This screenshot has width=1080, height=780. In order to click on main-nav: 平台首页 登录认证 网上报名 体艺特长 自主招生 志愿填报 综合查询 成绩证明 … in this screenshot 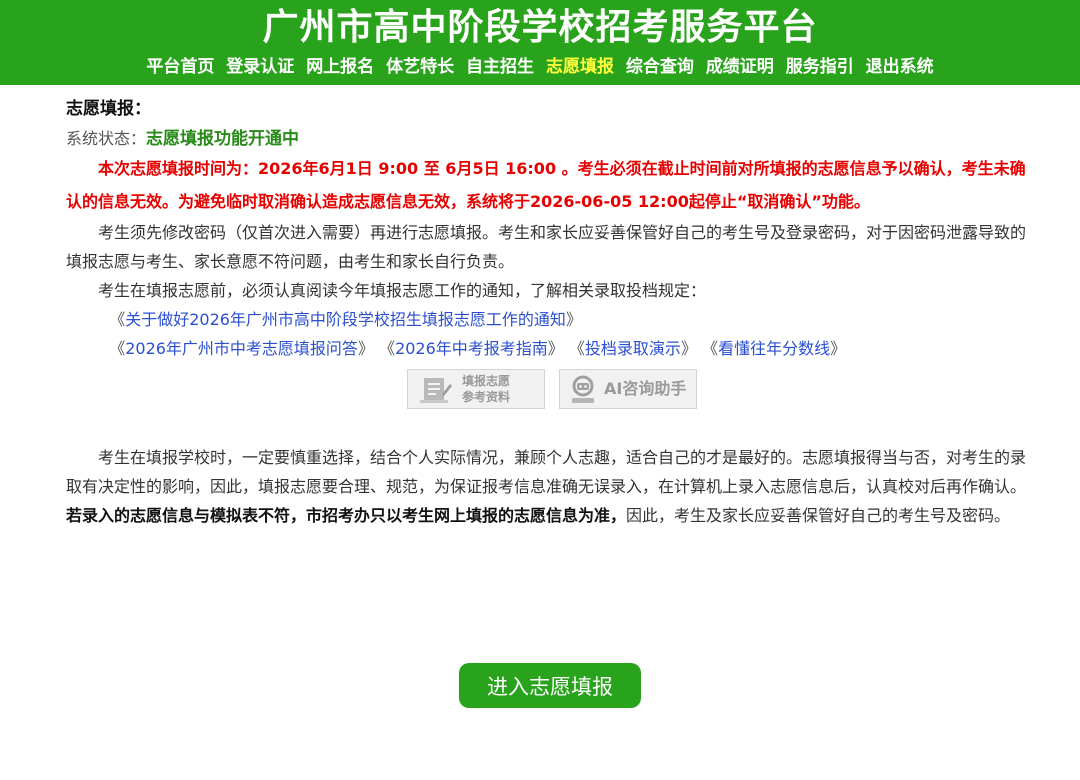, I will do `click(540, 67)`.